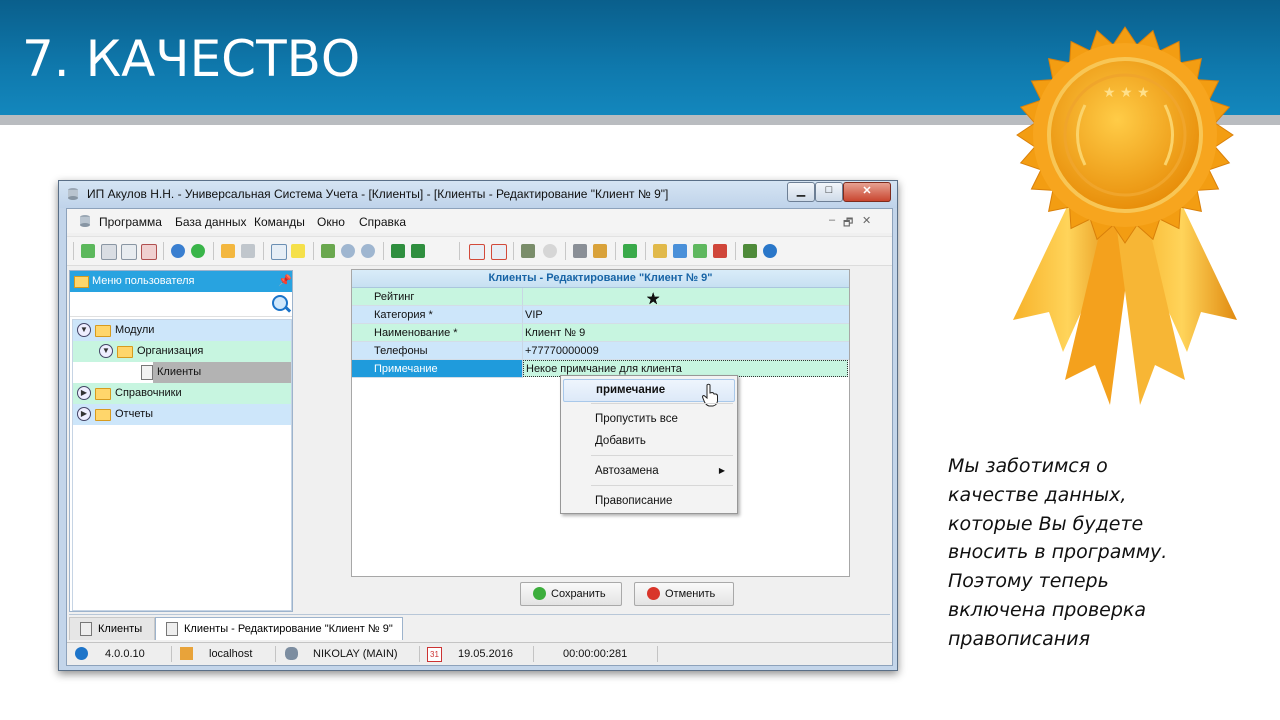 The image size is (1280, 720). I want to click on close-window-icon, so click(499, 252).